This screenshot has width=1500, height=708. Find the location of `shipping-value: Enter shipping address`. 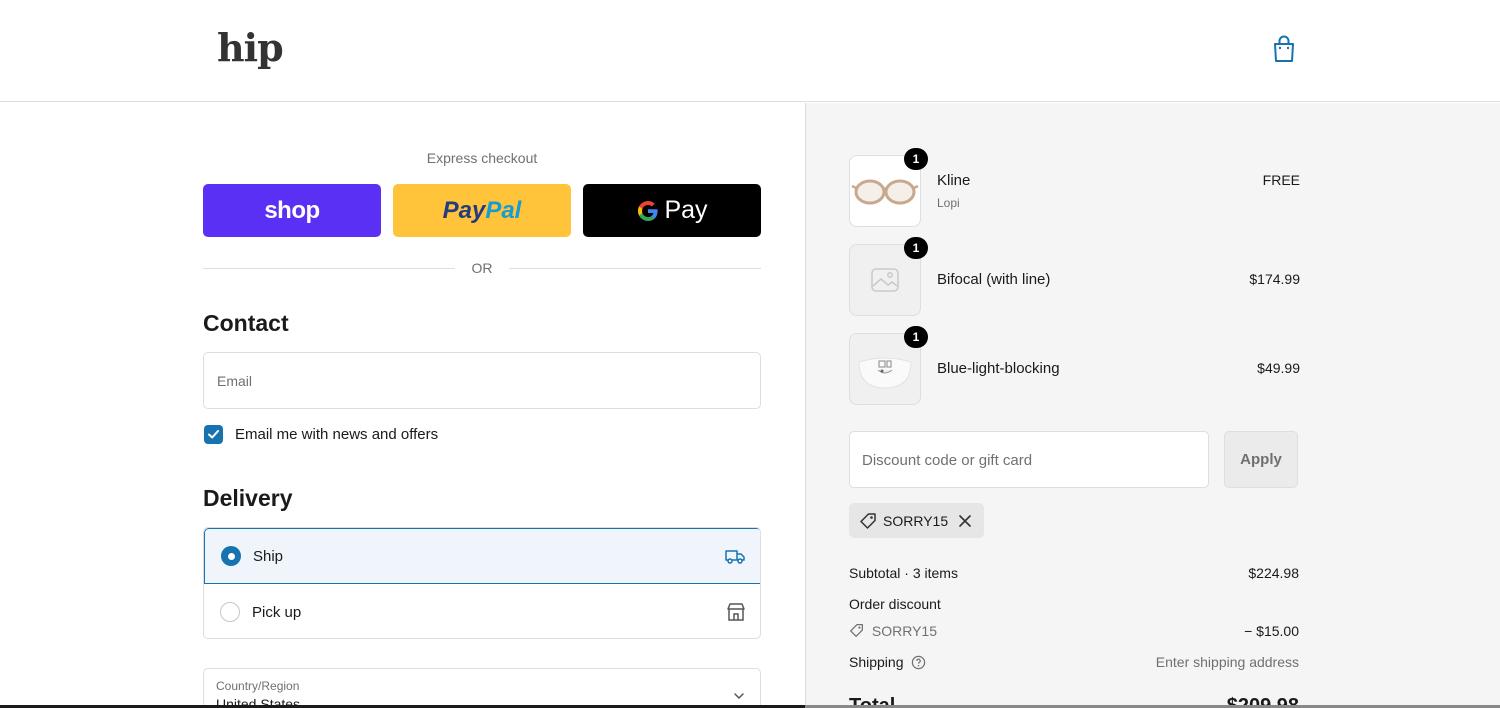

shipping-value: Enter shipping address is located at coordinates (1227, 662).